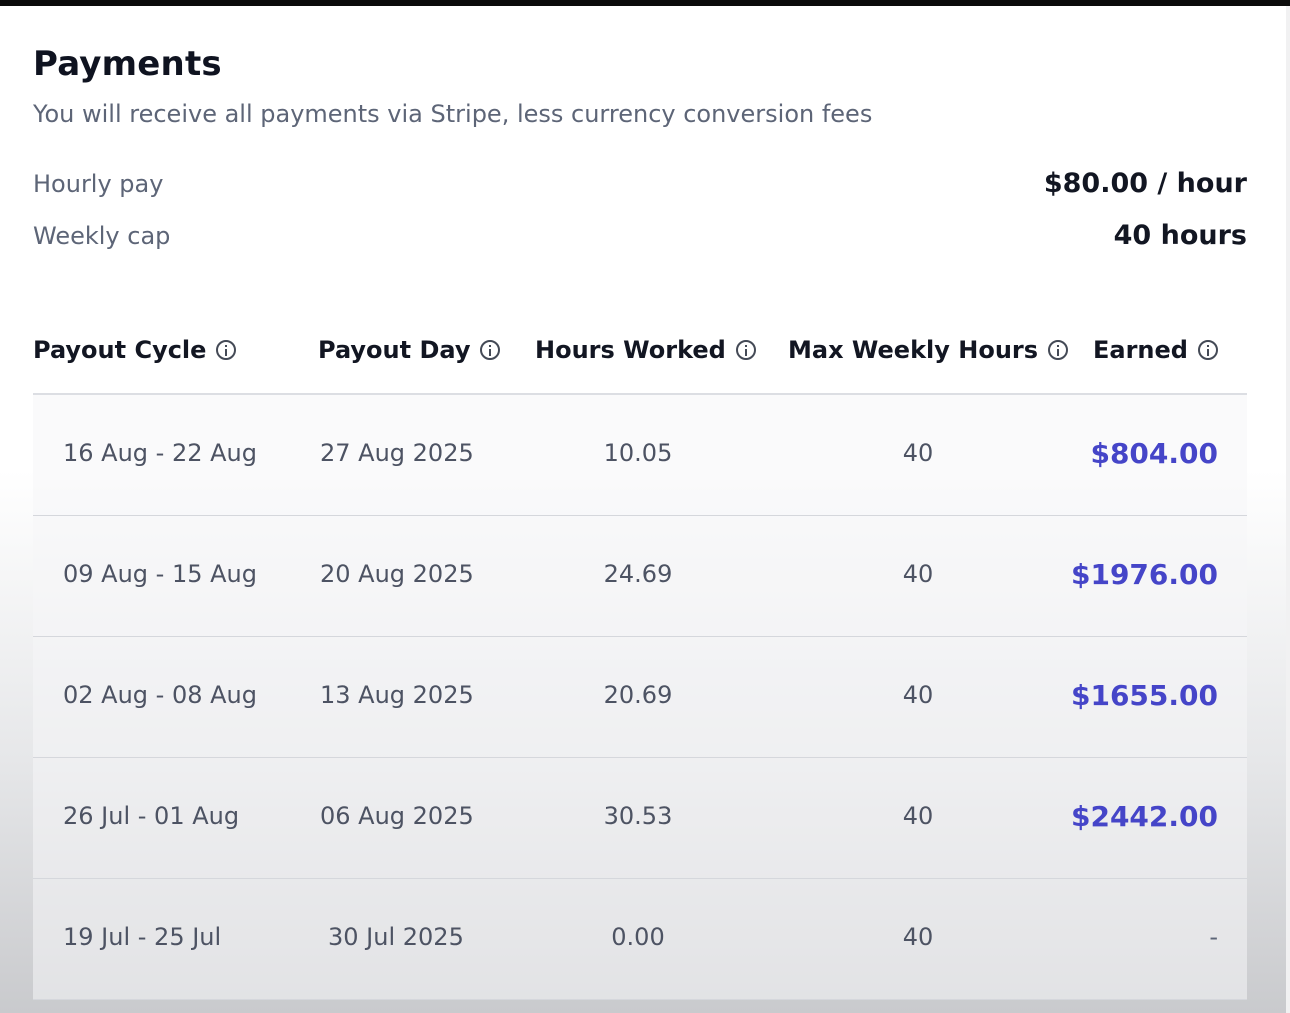 The image size is (1290, 1013). What do you see at coordinates (640, 241) in the screenshot?
I see `weekly-cap-row: Weekly cap 40 hours` at bounding box center [640, 241].